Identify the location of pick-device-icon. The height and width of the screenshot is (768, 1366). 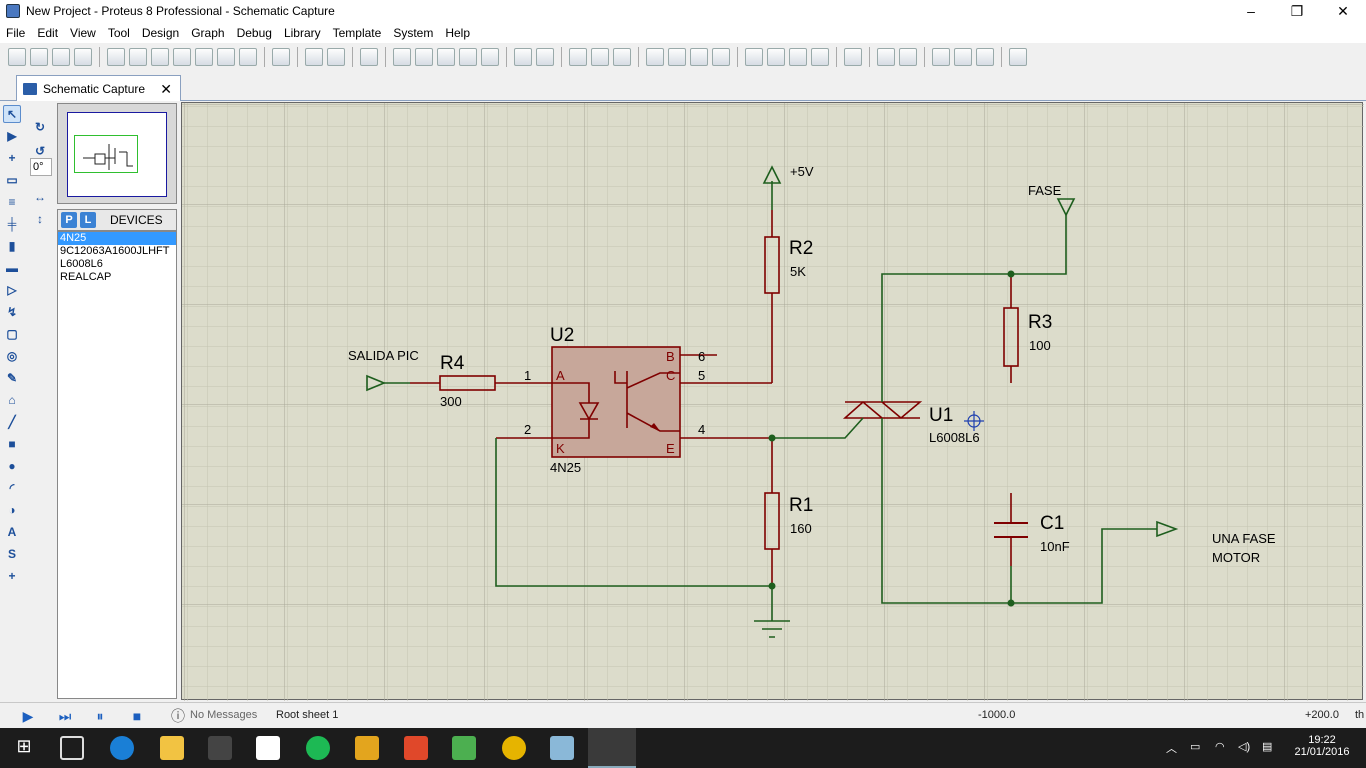
(754, 57).